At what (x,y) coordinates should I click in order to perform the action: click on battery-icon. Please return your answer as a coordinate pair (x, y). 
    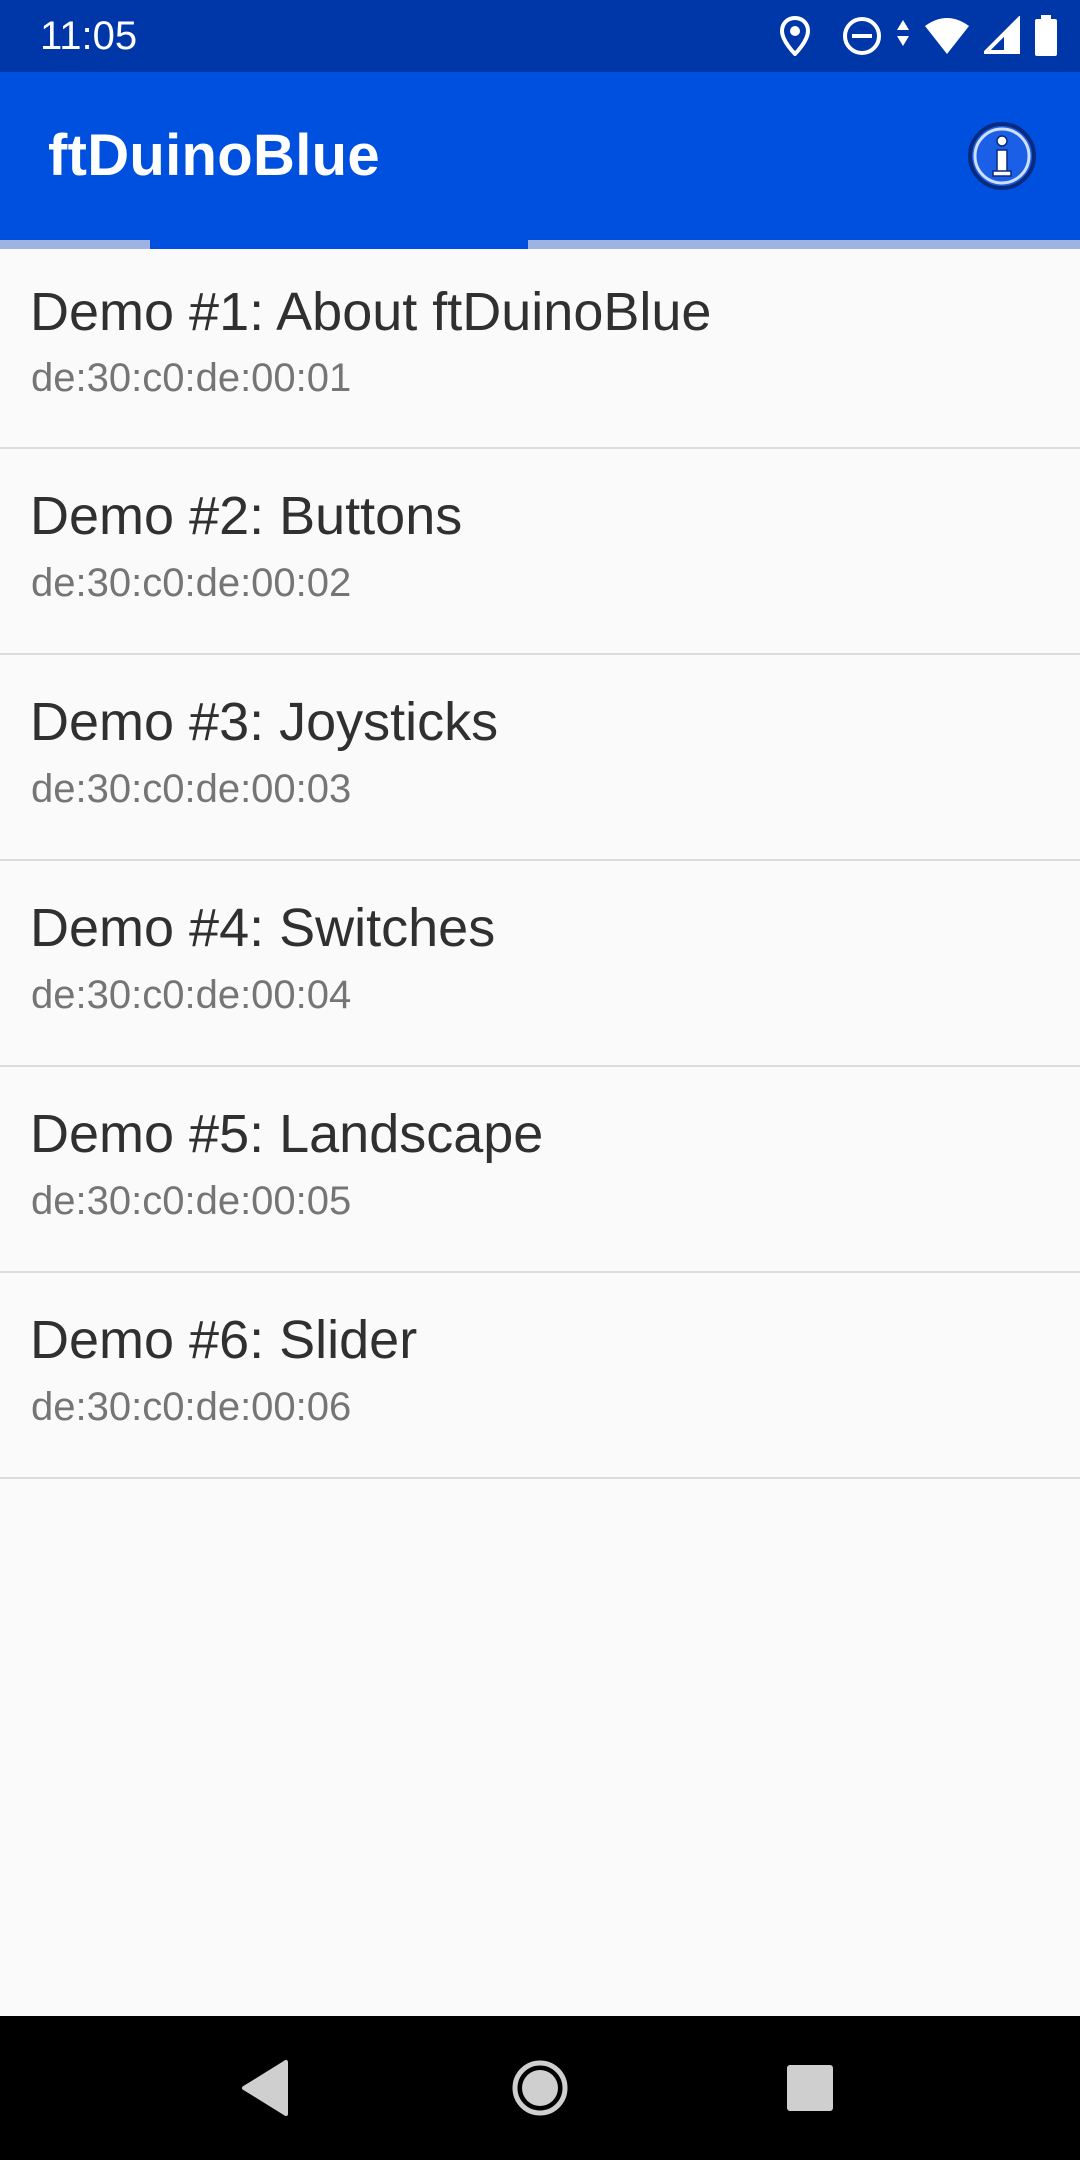
    Looking at the image, I should click on (1046, 36).